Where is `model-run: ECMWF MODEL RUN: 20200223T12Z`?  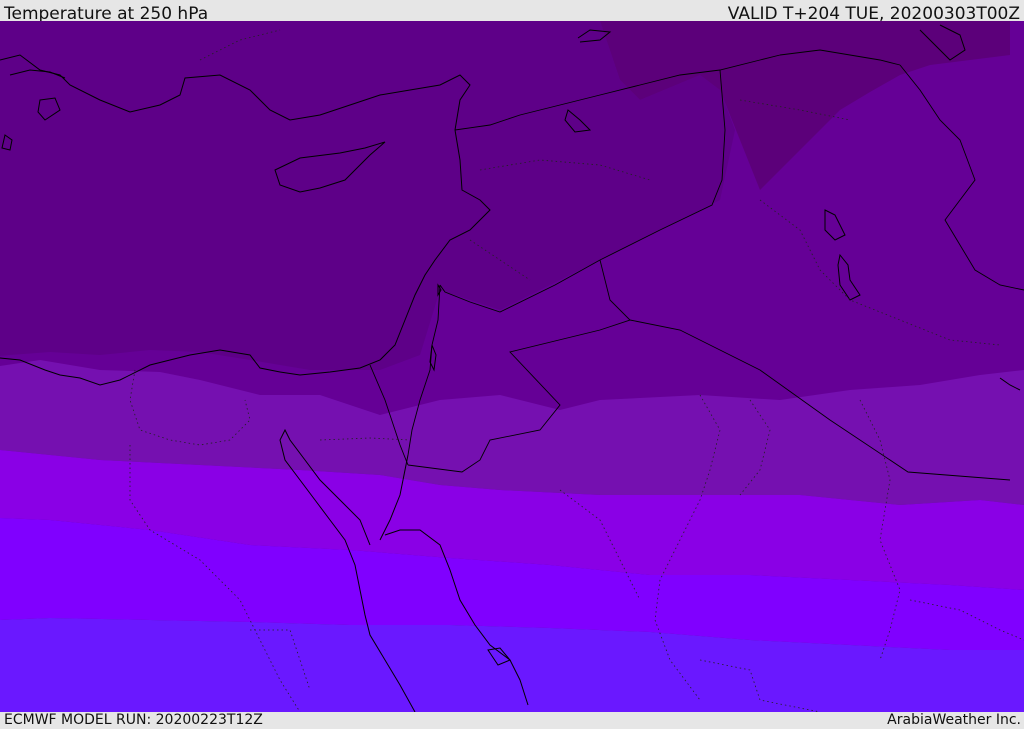
model-run: ECMWF MODEL RUN: 20200223T12Z is located at coordinates (133, 720).